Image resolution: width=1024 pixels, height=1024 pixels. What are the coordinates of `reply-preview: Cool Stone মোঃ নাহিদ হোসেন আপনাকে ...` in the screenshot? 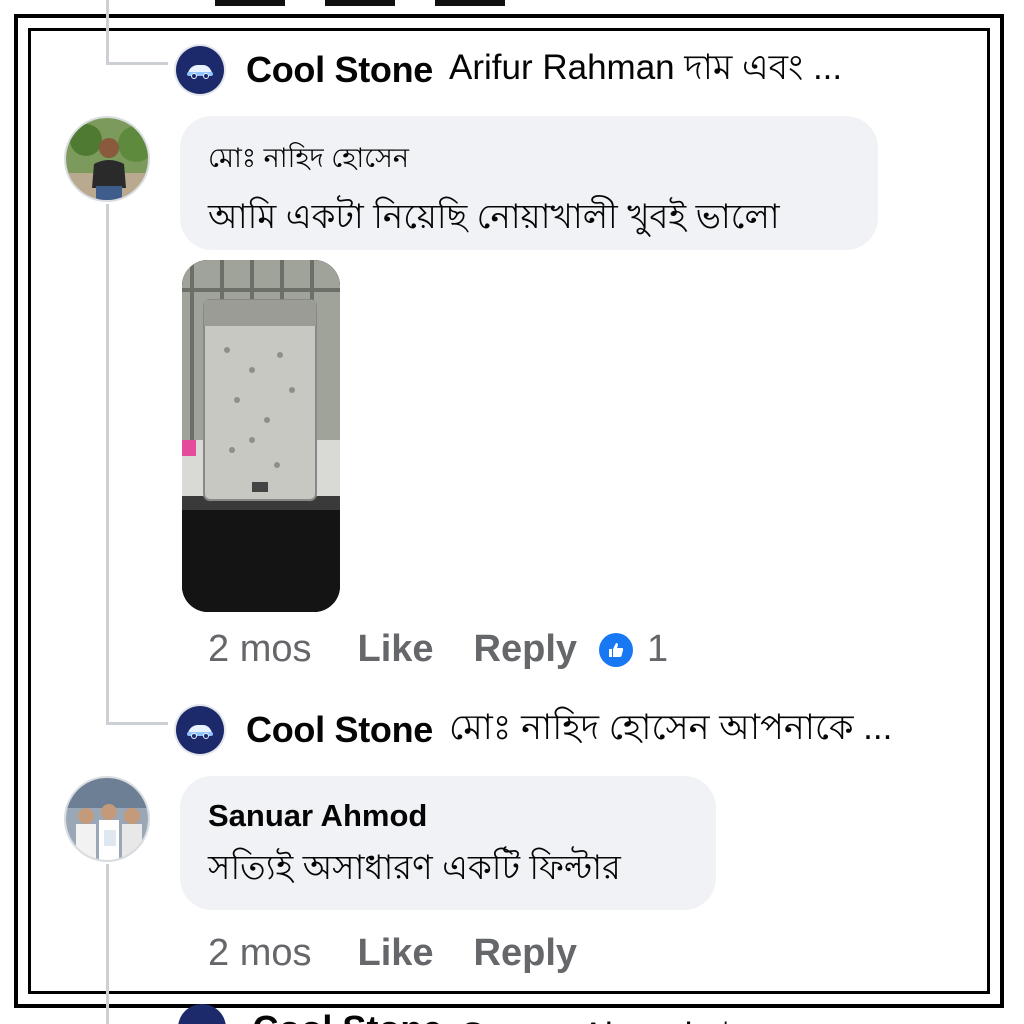 It's located at (534, 729).